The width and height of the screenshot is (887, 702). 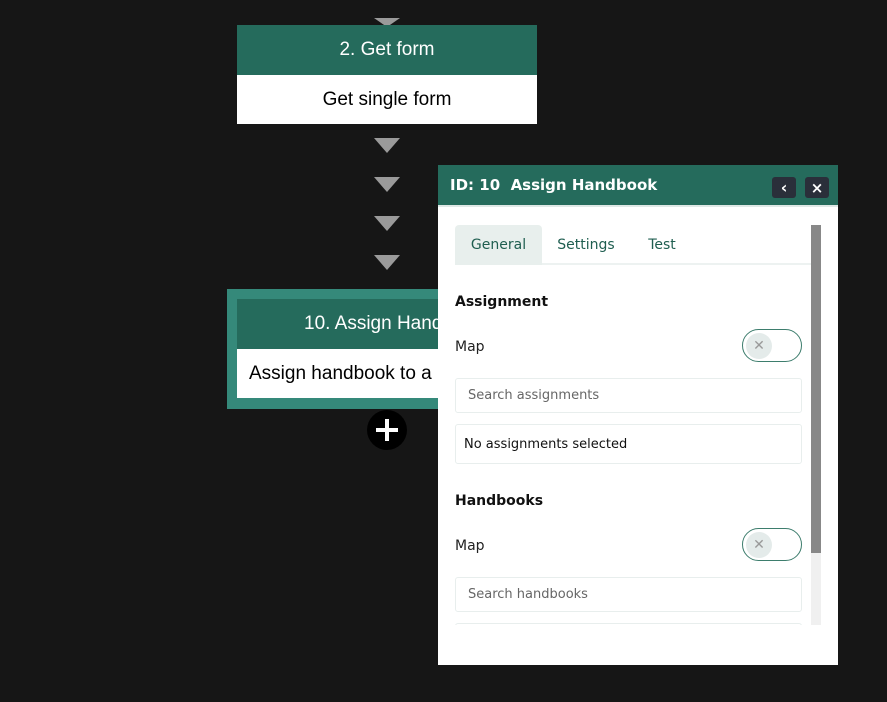 I want to click on chevron-left-icon: ‹, so click(x=784, y=187).